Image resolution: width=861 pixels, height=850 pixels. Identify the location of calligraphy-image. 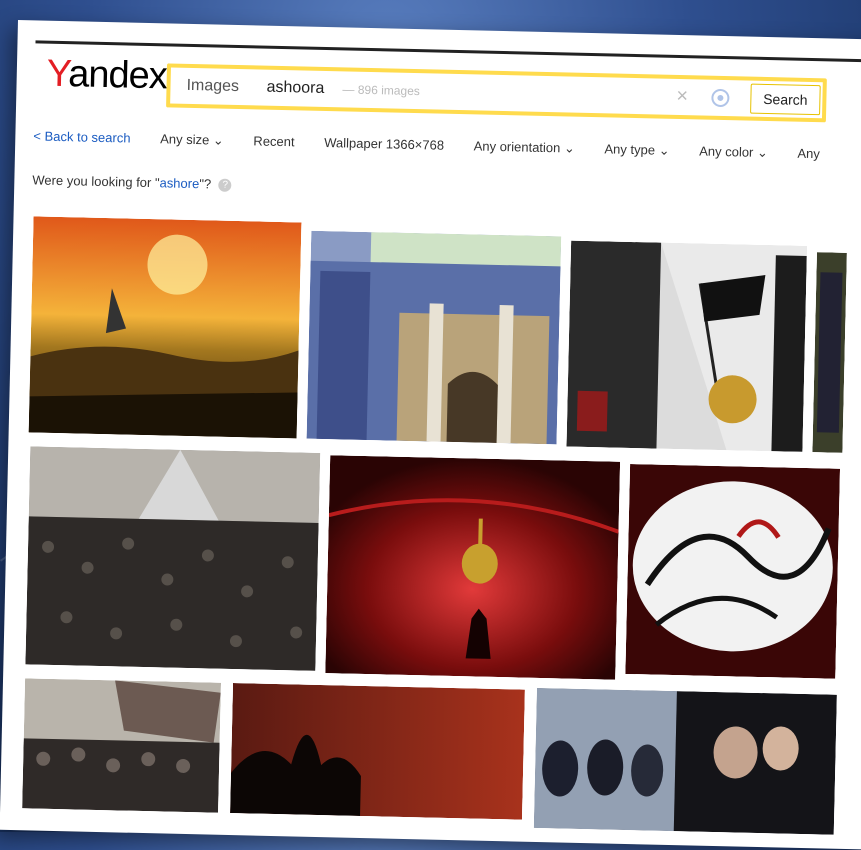
(733, 571).